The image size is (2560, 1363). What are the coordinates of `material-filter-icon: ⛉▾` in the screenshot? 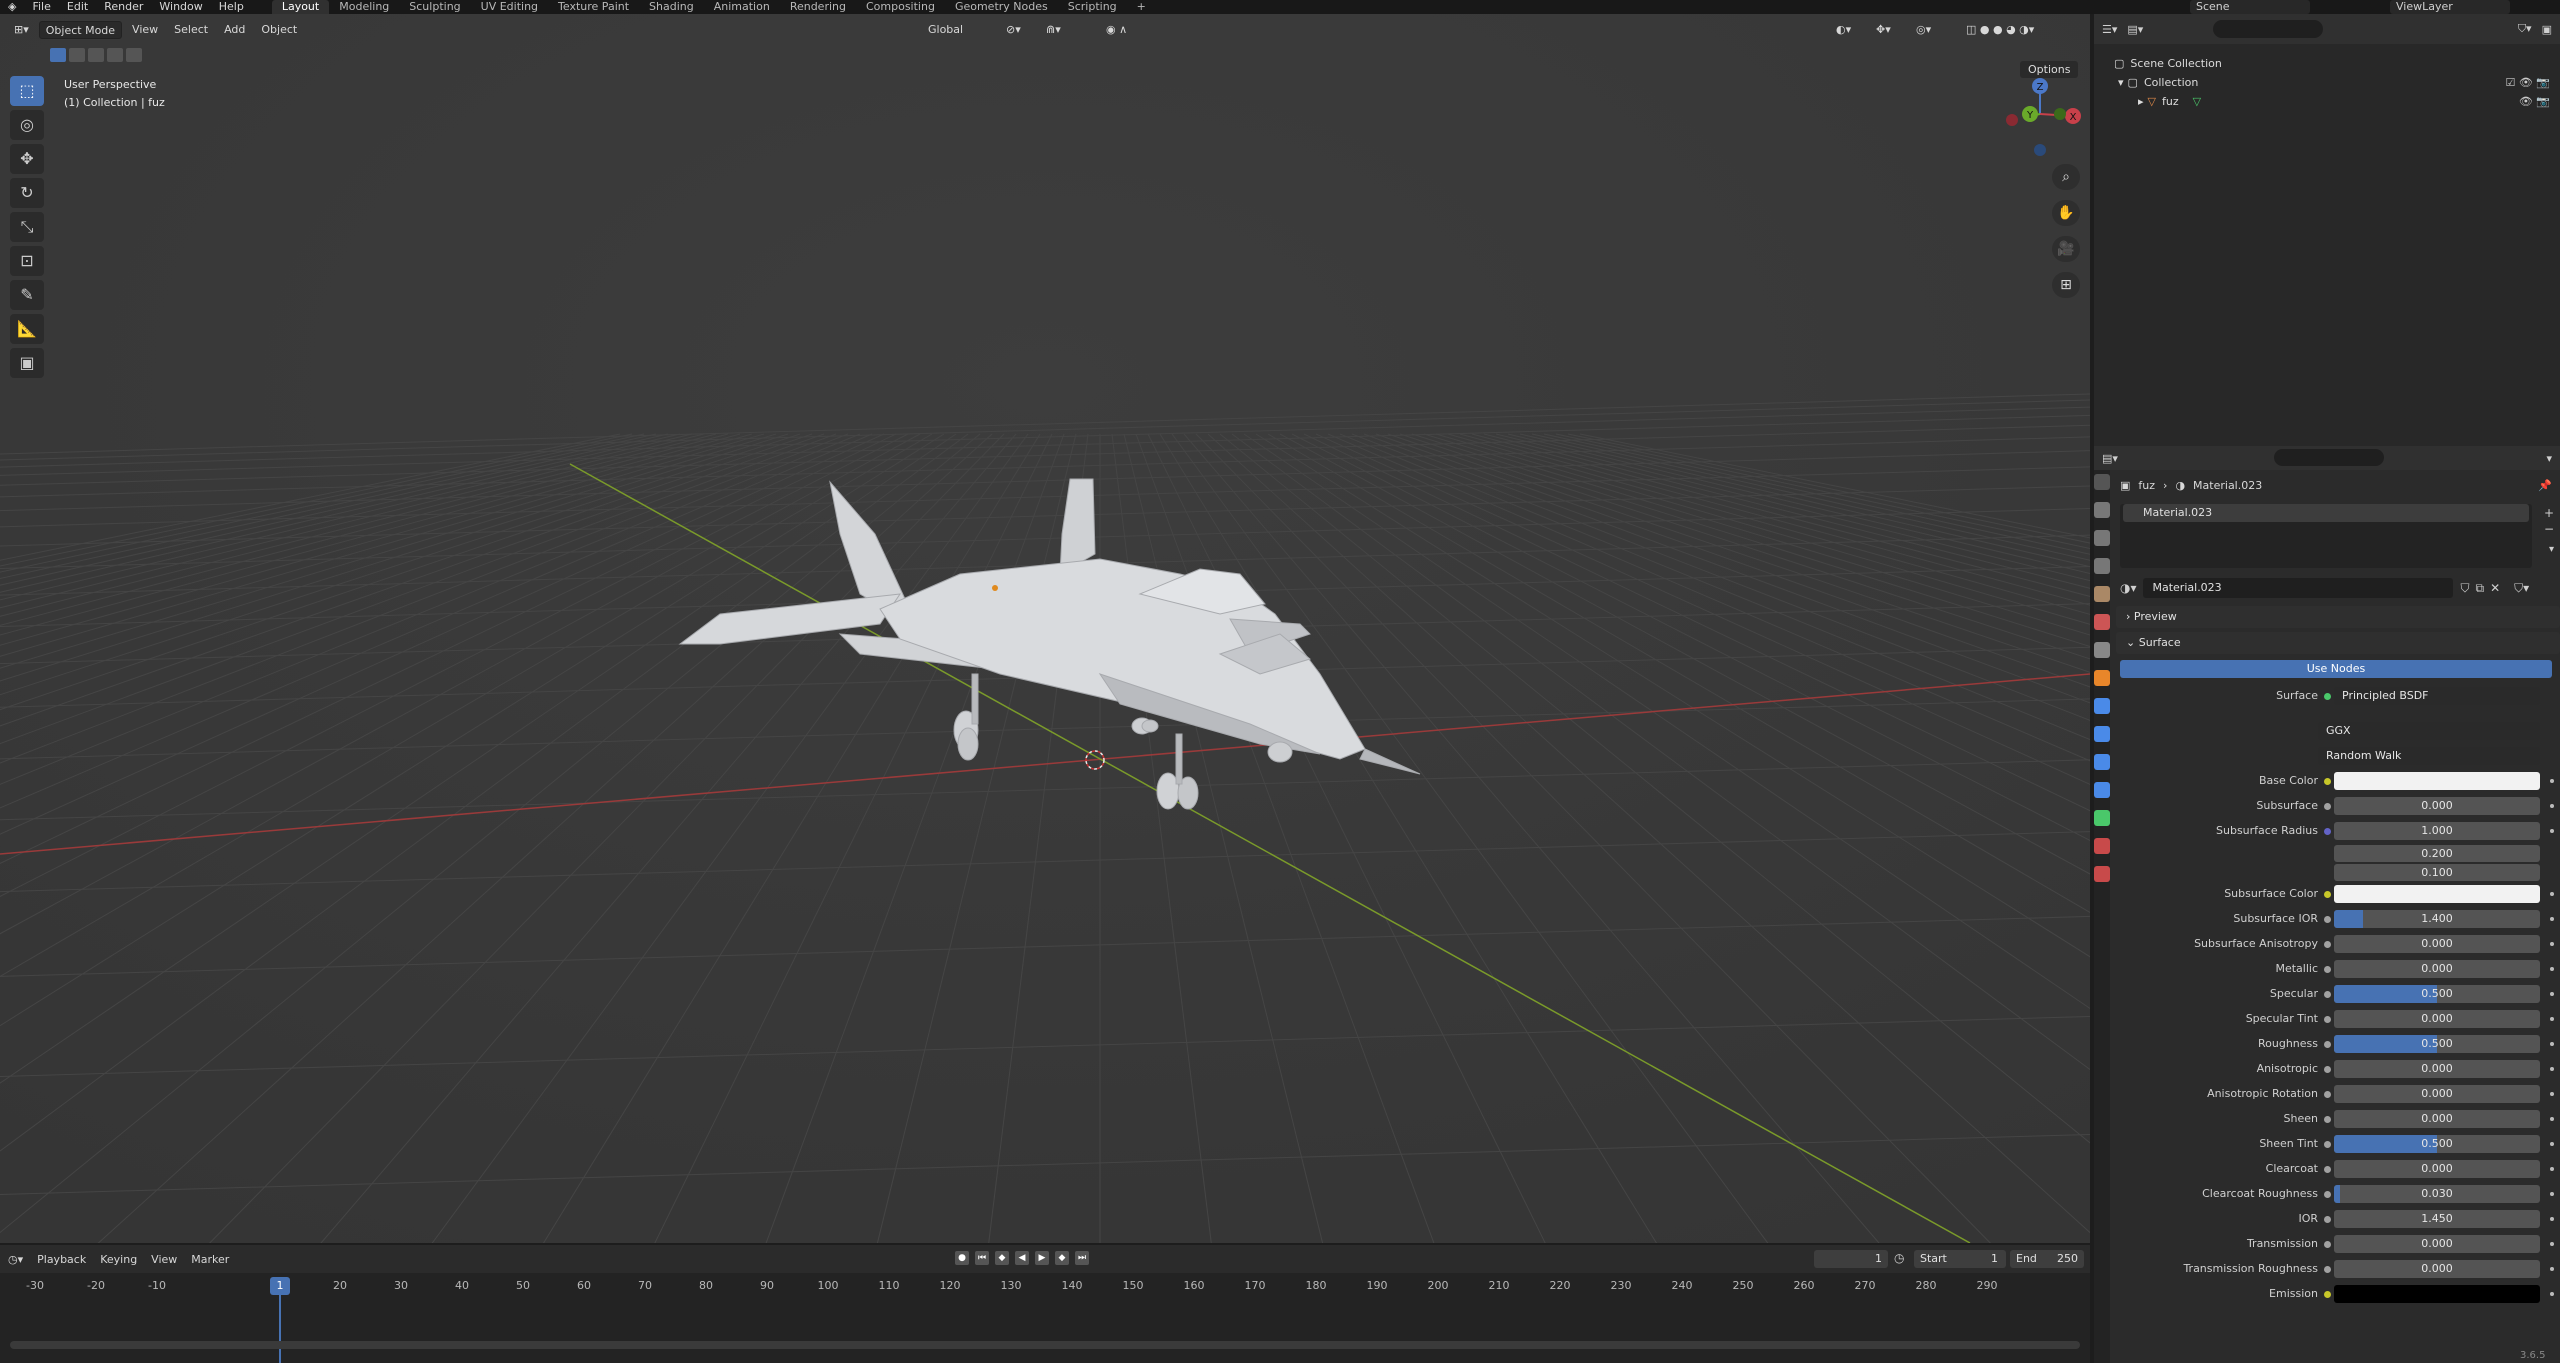 It's located at (2521, 588).